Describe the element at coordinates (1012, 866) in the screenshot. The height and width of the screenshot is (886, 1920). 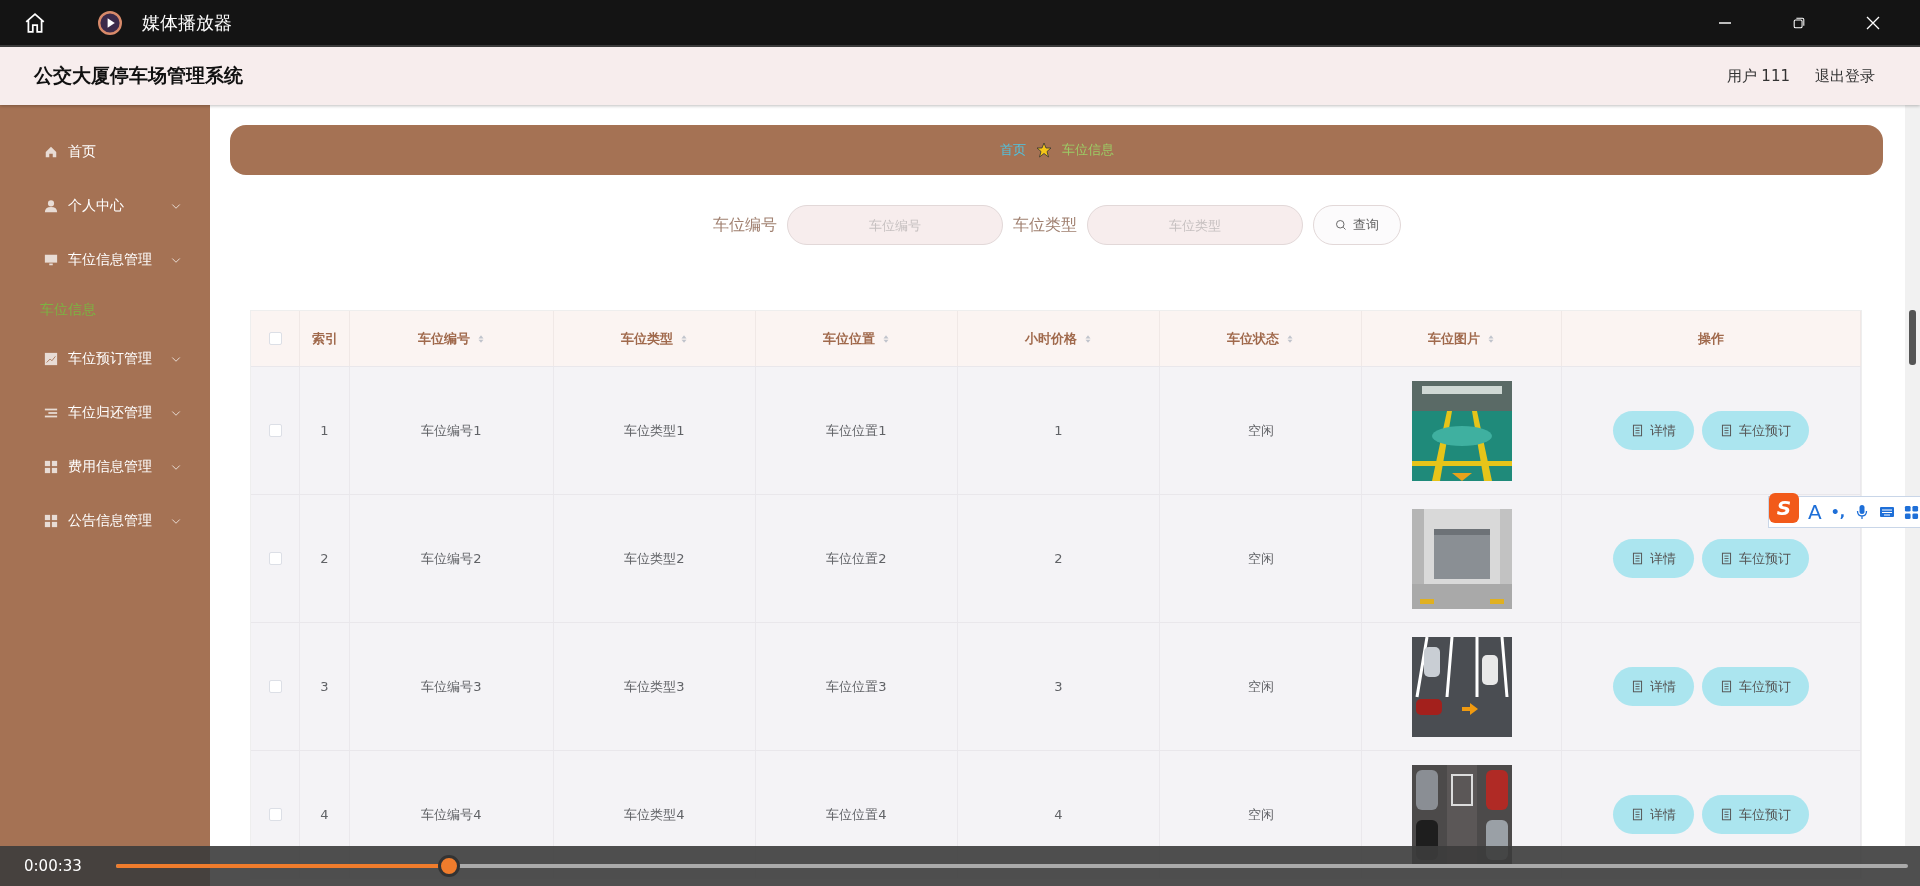
I see `seek-slider` at that location.